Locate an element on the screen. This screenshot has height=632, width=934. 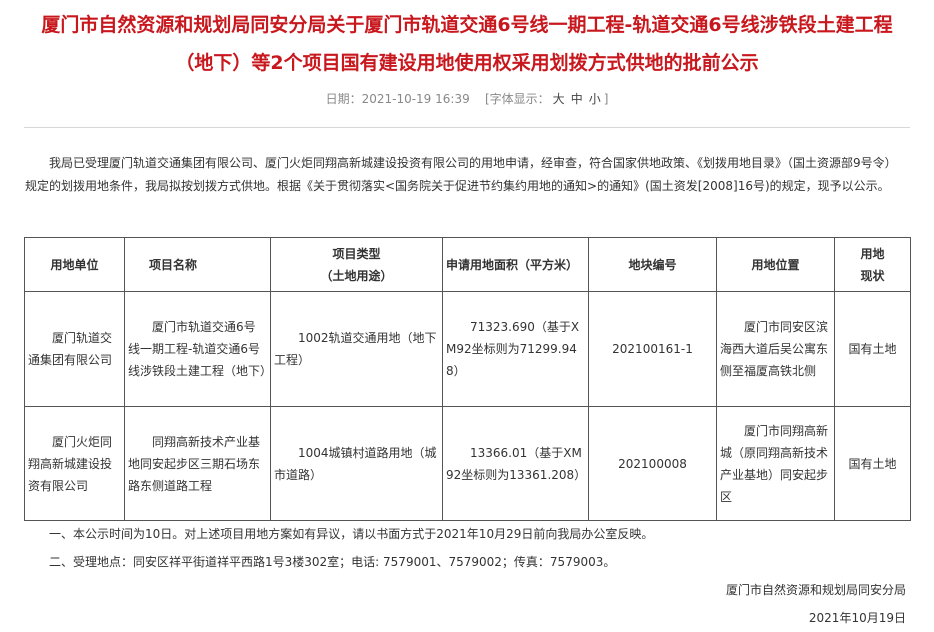
cell-parcel-number: 202100161-1 is located at coordinates (652, 349).